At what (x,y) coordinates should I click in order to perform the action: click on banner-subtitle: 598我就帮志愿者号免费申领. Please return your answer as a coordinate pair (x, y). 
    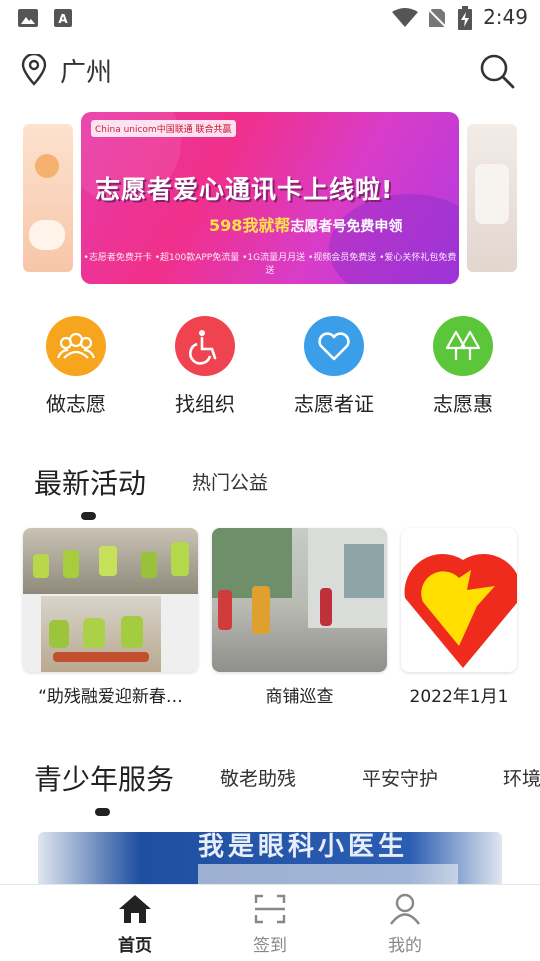
    Looking at the image, I should click on (305, 224).